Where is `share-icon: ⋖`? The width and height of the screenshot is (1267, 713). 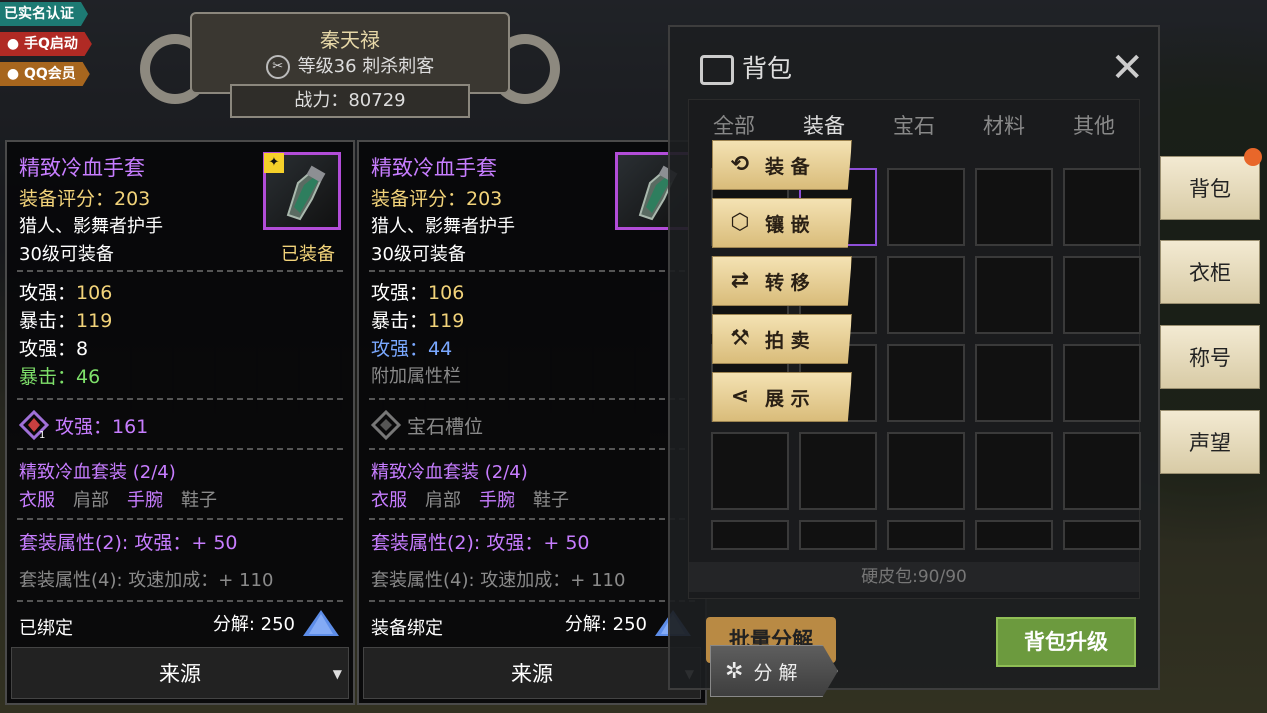
share-icon: ⋖ is located at coordinates (740, 396).